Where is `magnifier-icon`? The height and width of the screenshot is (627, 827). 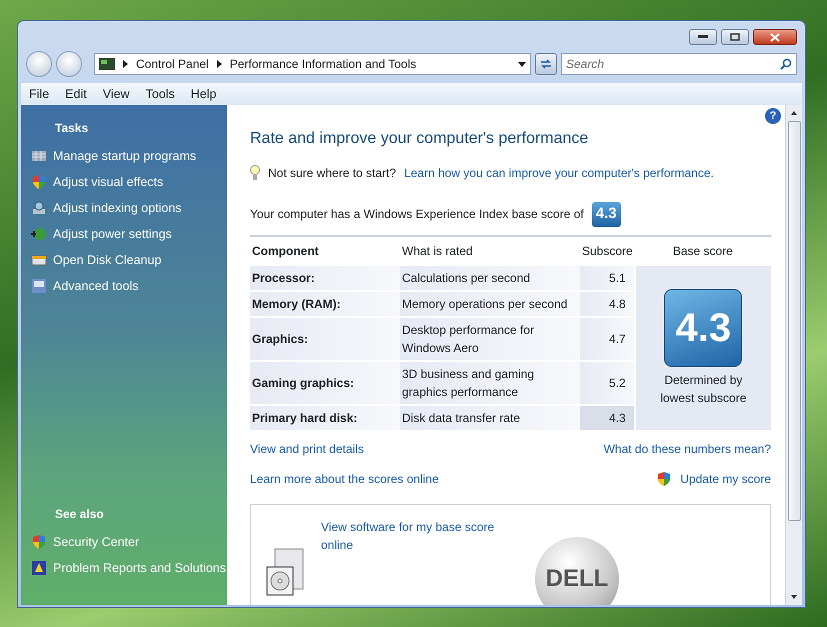 magnifier-icon is located at coordinates (39, 208).